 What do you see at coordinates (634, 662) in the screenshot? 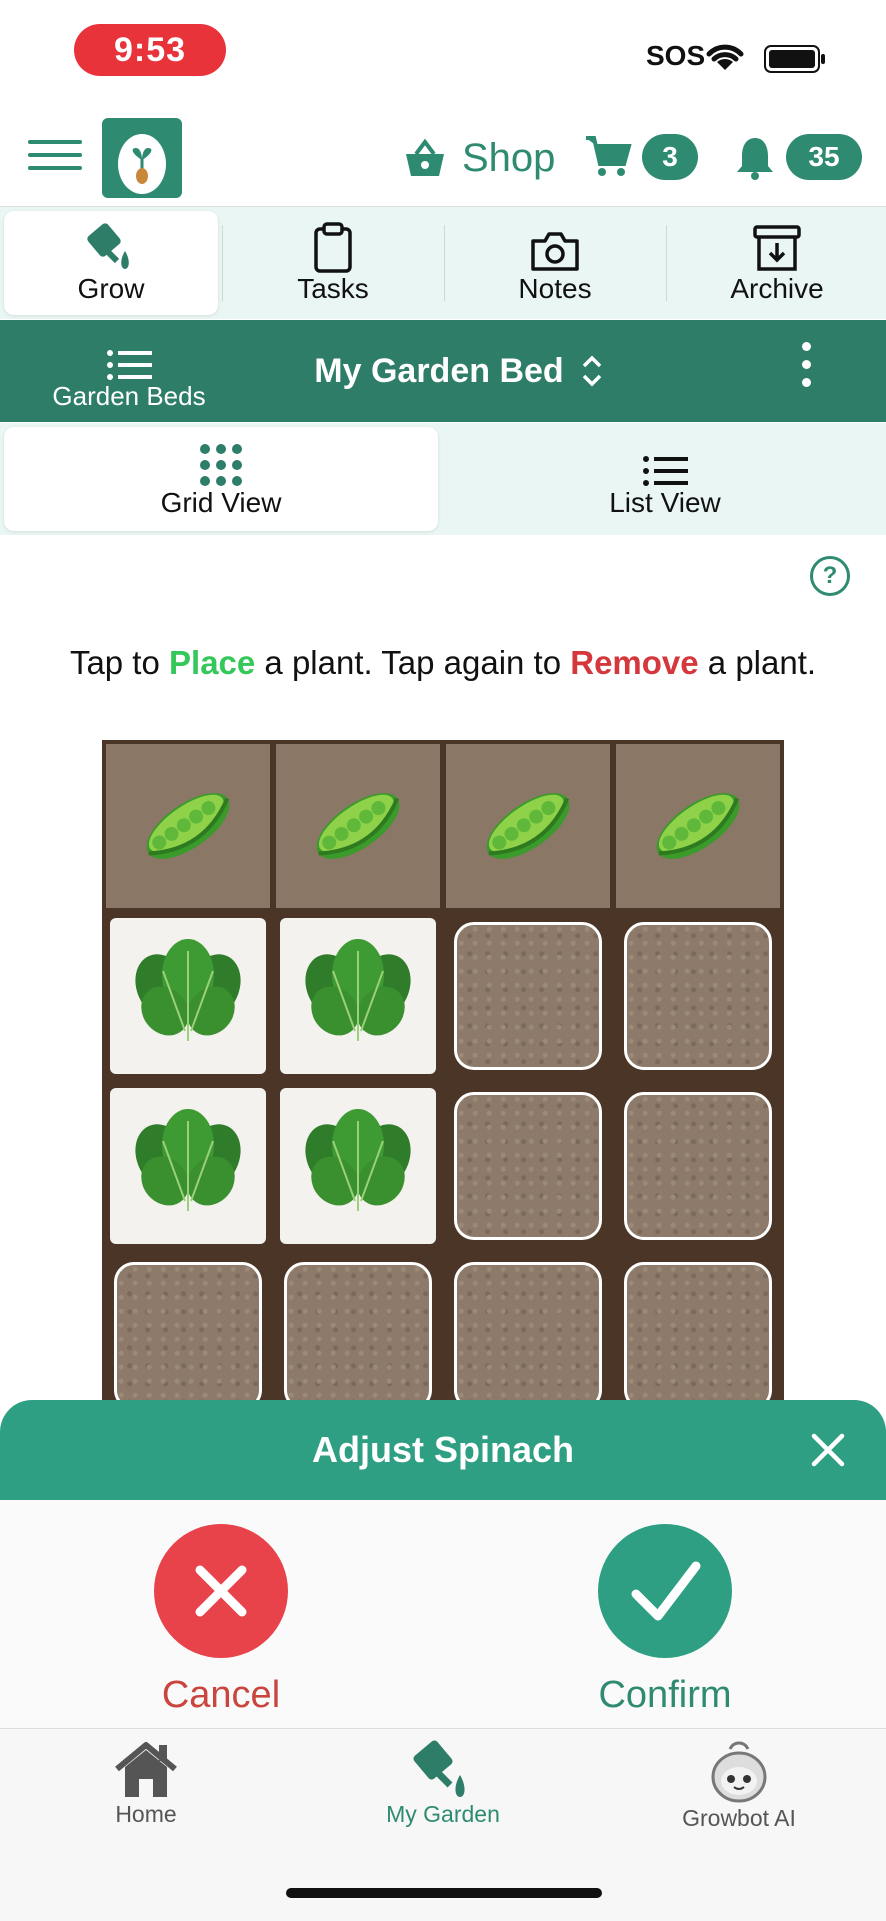
I see `remove-keyword: Remove` at bounding box center [634, 662].